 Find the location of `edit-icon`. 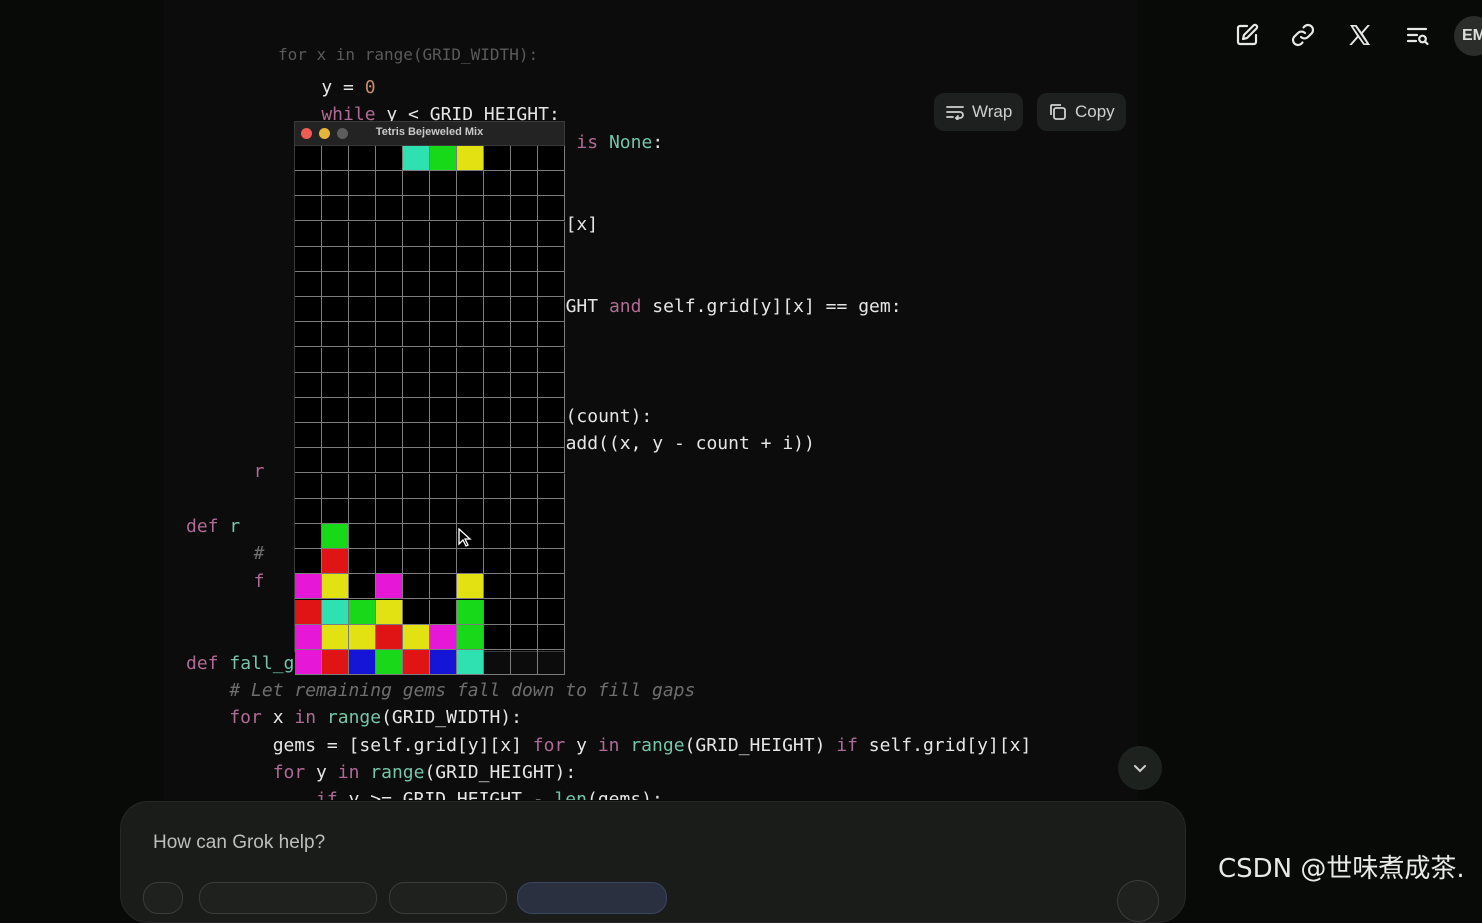

edit-icon is located at coordinates (1247, 35).